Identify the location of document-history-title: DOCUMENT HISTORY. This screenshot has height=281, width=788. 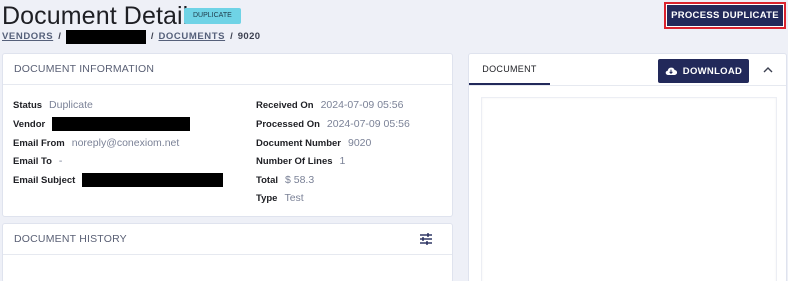
(227, 239).